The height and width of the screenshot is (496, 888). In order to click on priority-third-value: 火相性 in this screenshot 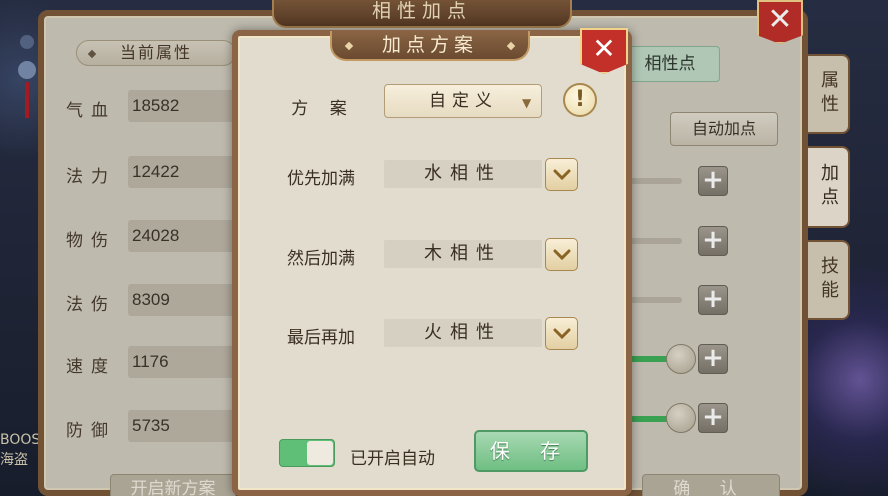, I will do `click(463, 333)`.